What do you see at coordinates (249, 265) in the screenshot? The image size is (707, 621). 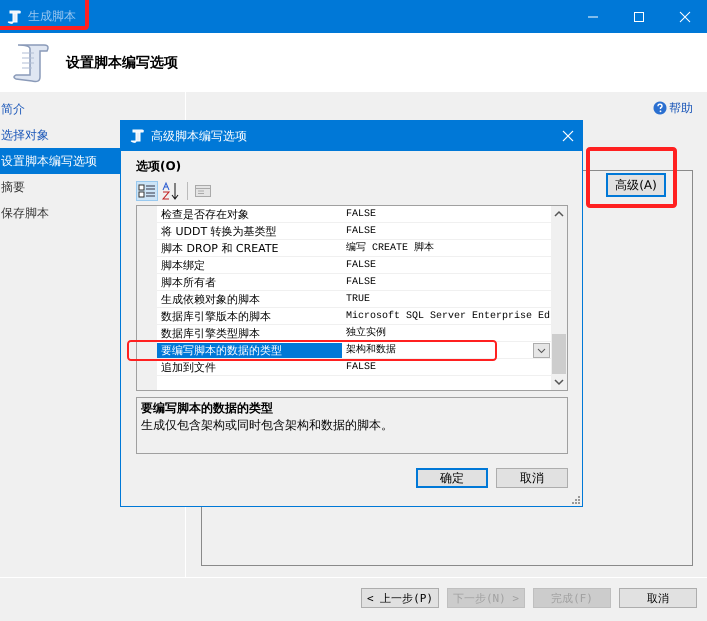 I see `property-name: 脚本绑定` at bounding box center [249, 265].